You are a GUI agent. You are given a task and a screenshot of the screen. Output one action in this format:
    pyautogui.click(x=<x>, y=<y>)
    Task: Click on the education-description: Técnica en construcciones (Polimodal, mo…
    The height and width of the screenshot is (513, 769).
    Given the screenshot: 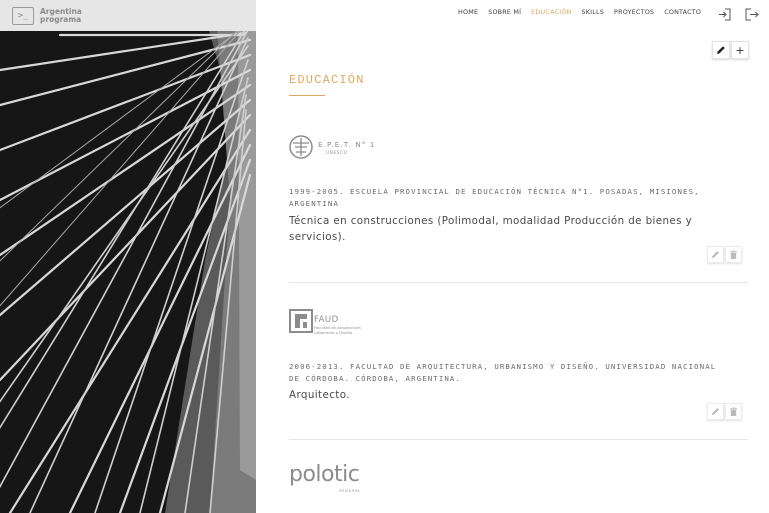 What is the action you would take?
    pyautogui.click(x=491, y=229)
    